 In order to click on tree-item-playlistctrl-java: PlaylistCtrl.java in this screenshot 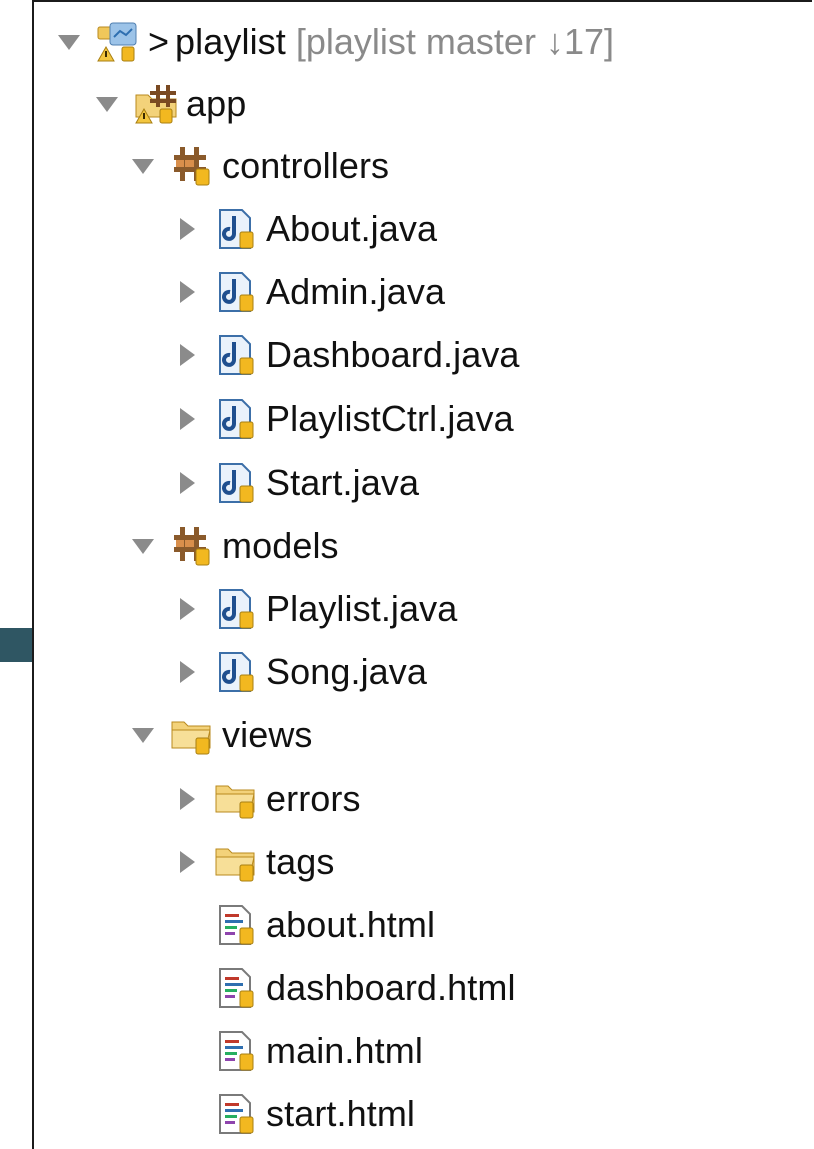, I will do `click(344, 419)`.